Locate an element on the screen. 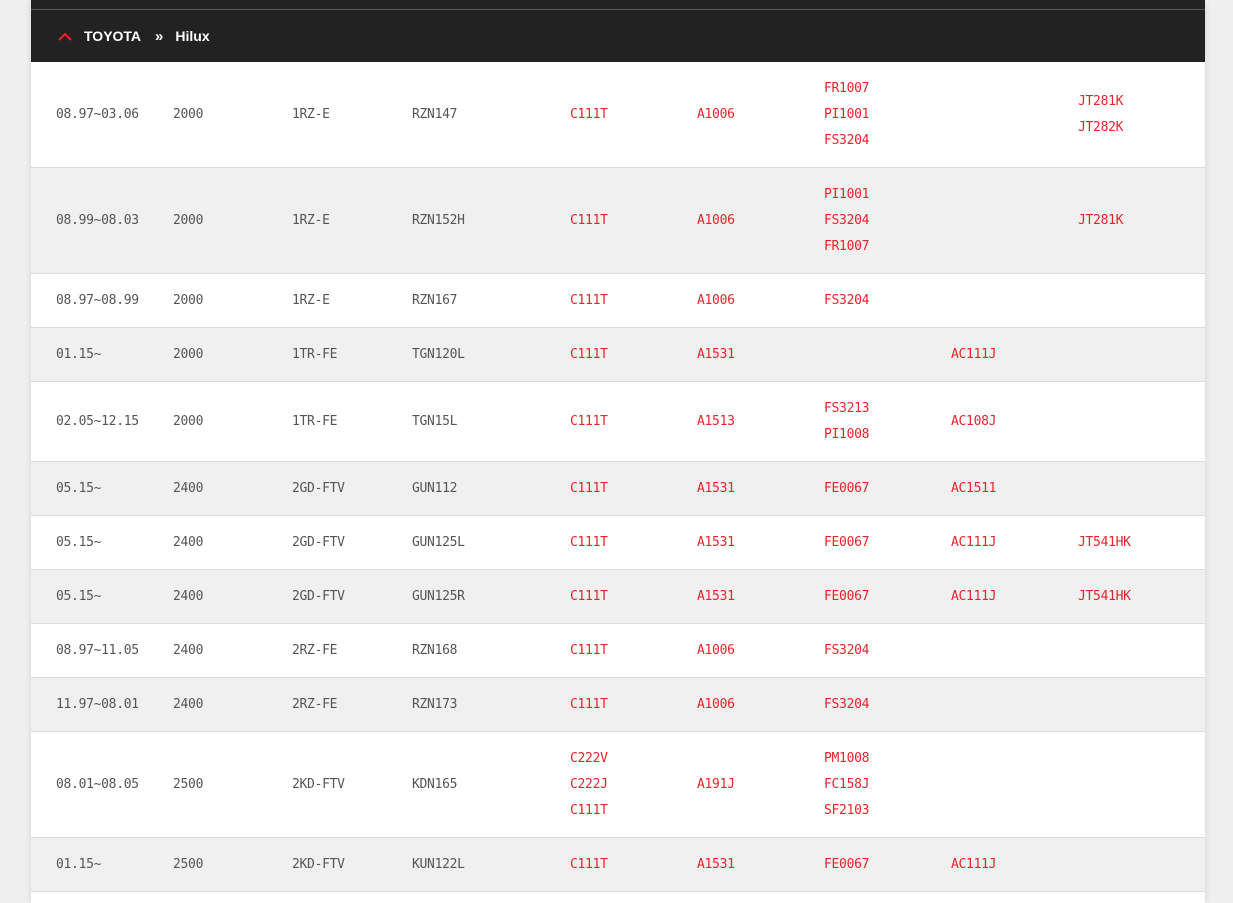 The height and width of the screenshot is (903, 1233). part-number-link: A1513 is located at coordinates (760, 422).